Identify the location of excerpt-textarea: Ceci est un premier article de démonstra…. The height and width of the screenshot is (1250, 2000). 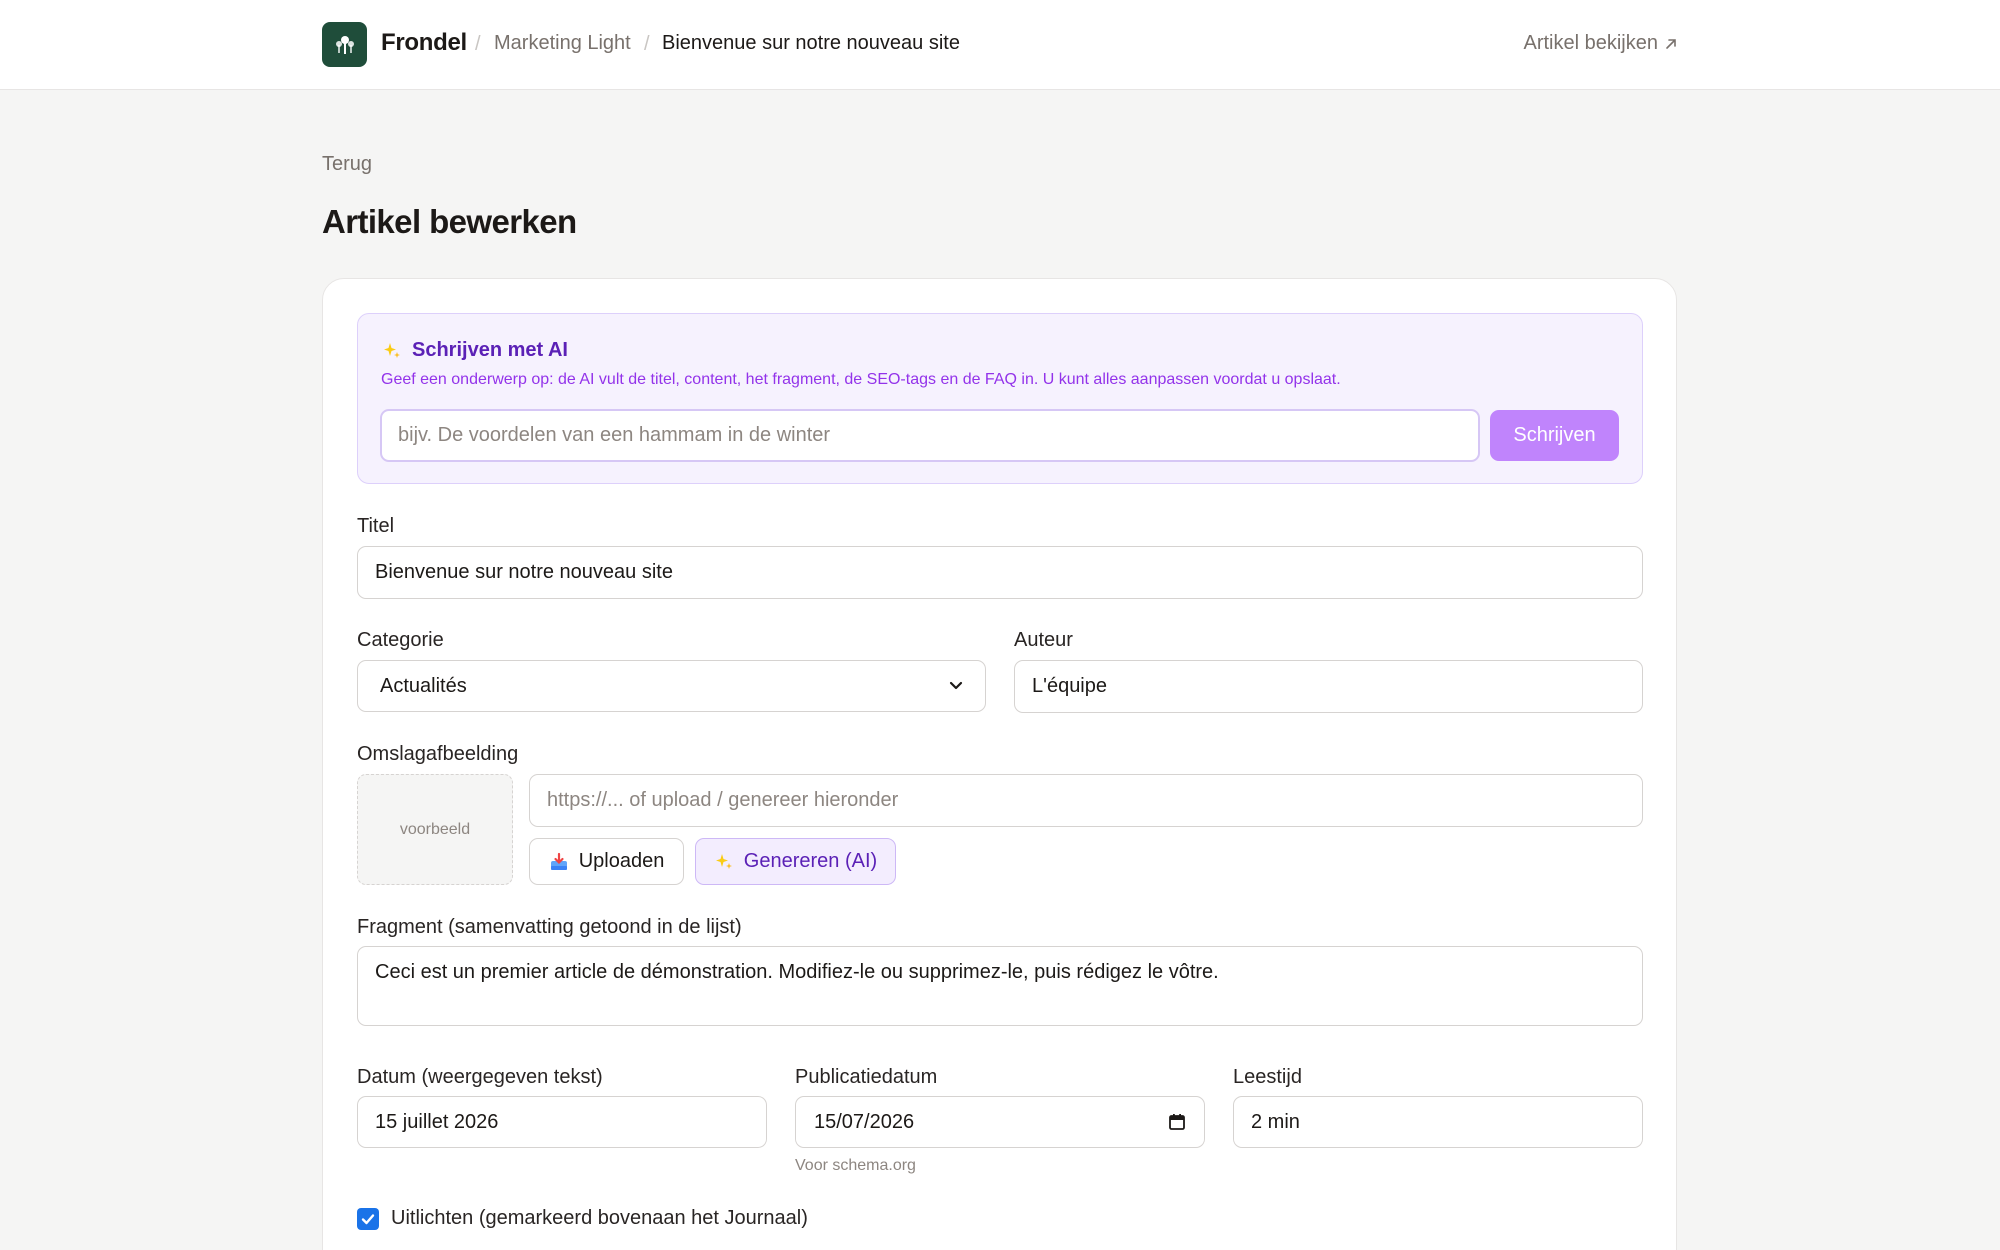
(1000, 986).